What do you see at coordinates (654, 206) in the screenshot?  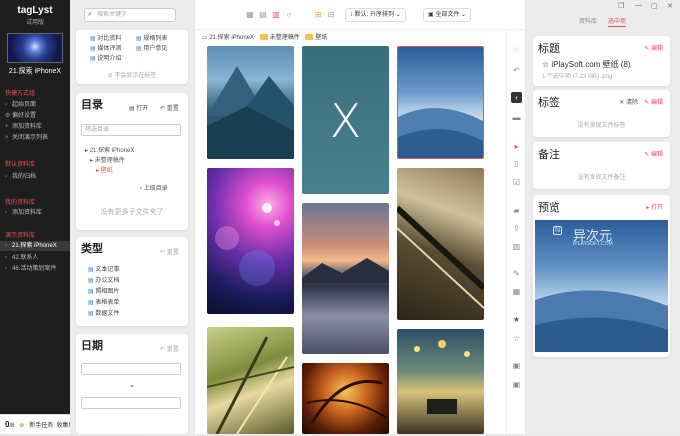 I see `preview-open-button: ▸ 打开` at bounding box center [654, 206].